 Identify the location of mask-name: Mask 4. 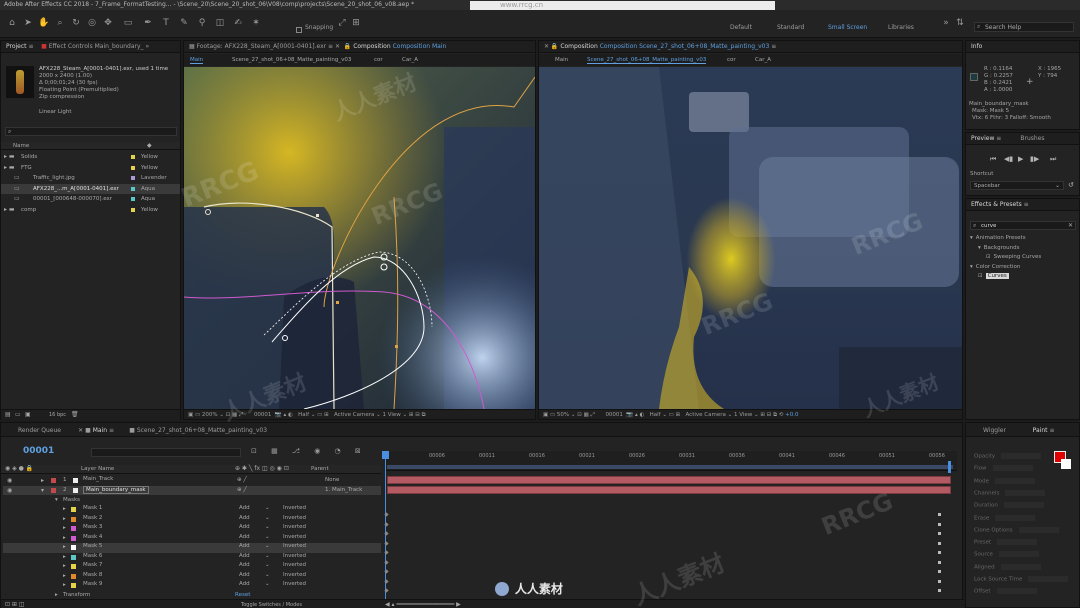
(92, 537).